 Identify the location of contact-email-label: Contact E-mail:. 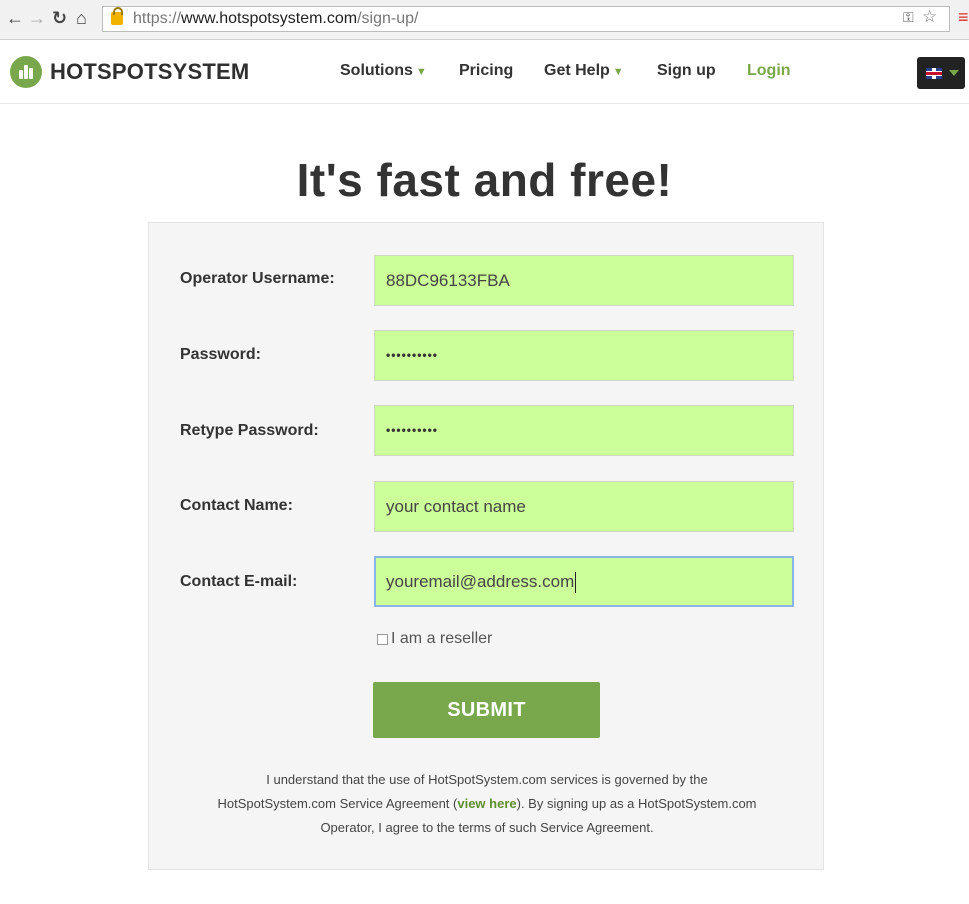
(239, 581).